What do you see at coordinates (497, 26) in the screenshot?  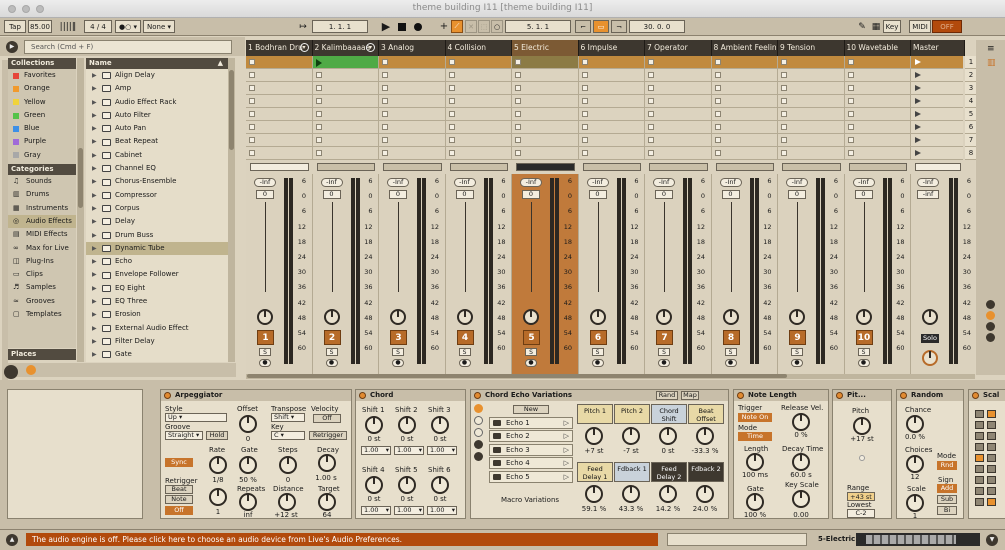 I see `session-record-icon: ○` at bounding box center [497, 26].